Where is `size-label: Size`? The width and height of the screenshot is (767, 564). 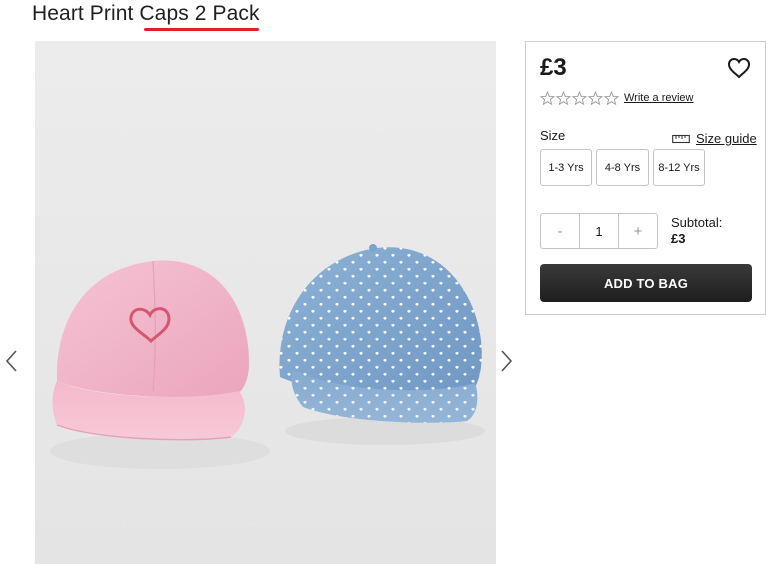
size-label: Size is located at coordinates (553, 135).